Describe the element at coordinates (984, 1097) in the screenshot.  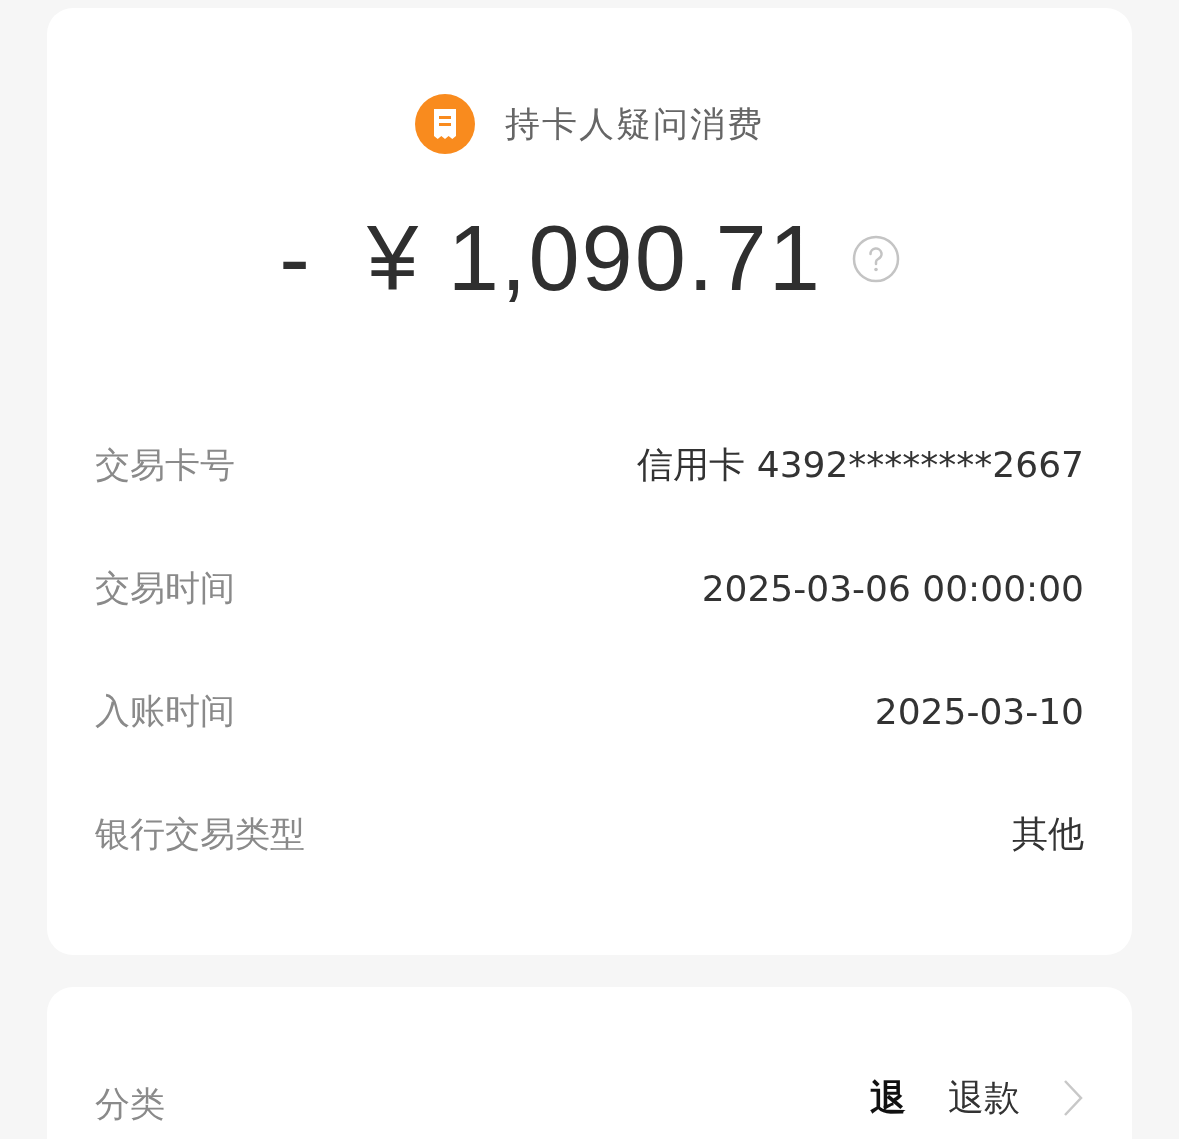
I see `category-value: 退款` at that location.